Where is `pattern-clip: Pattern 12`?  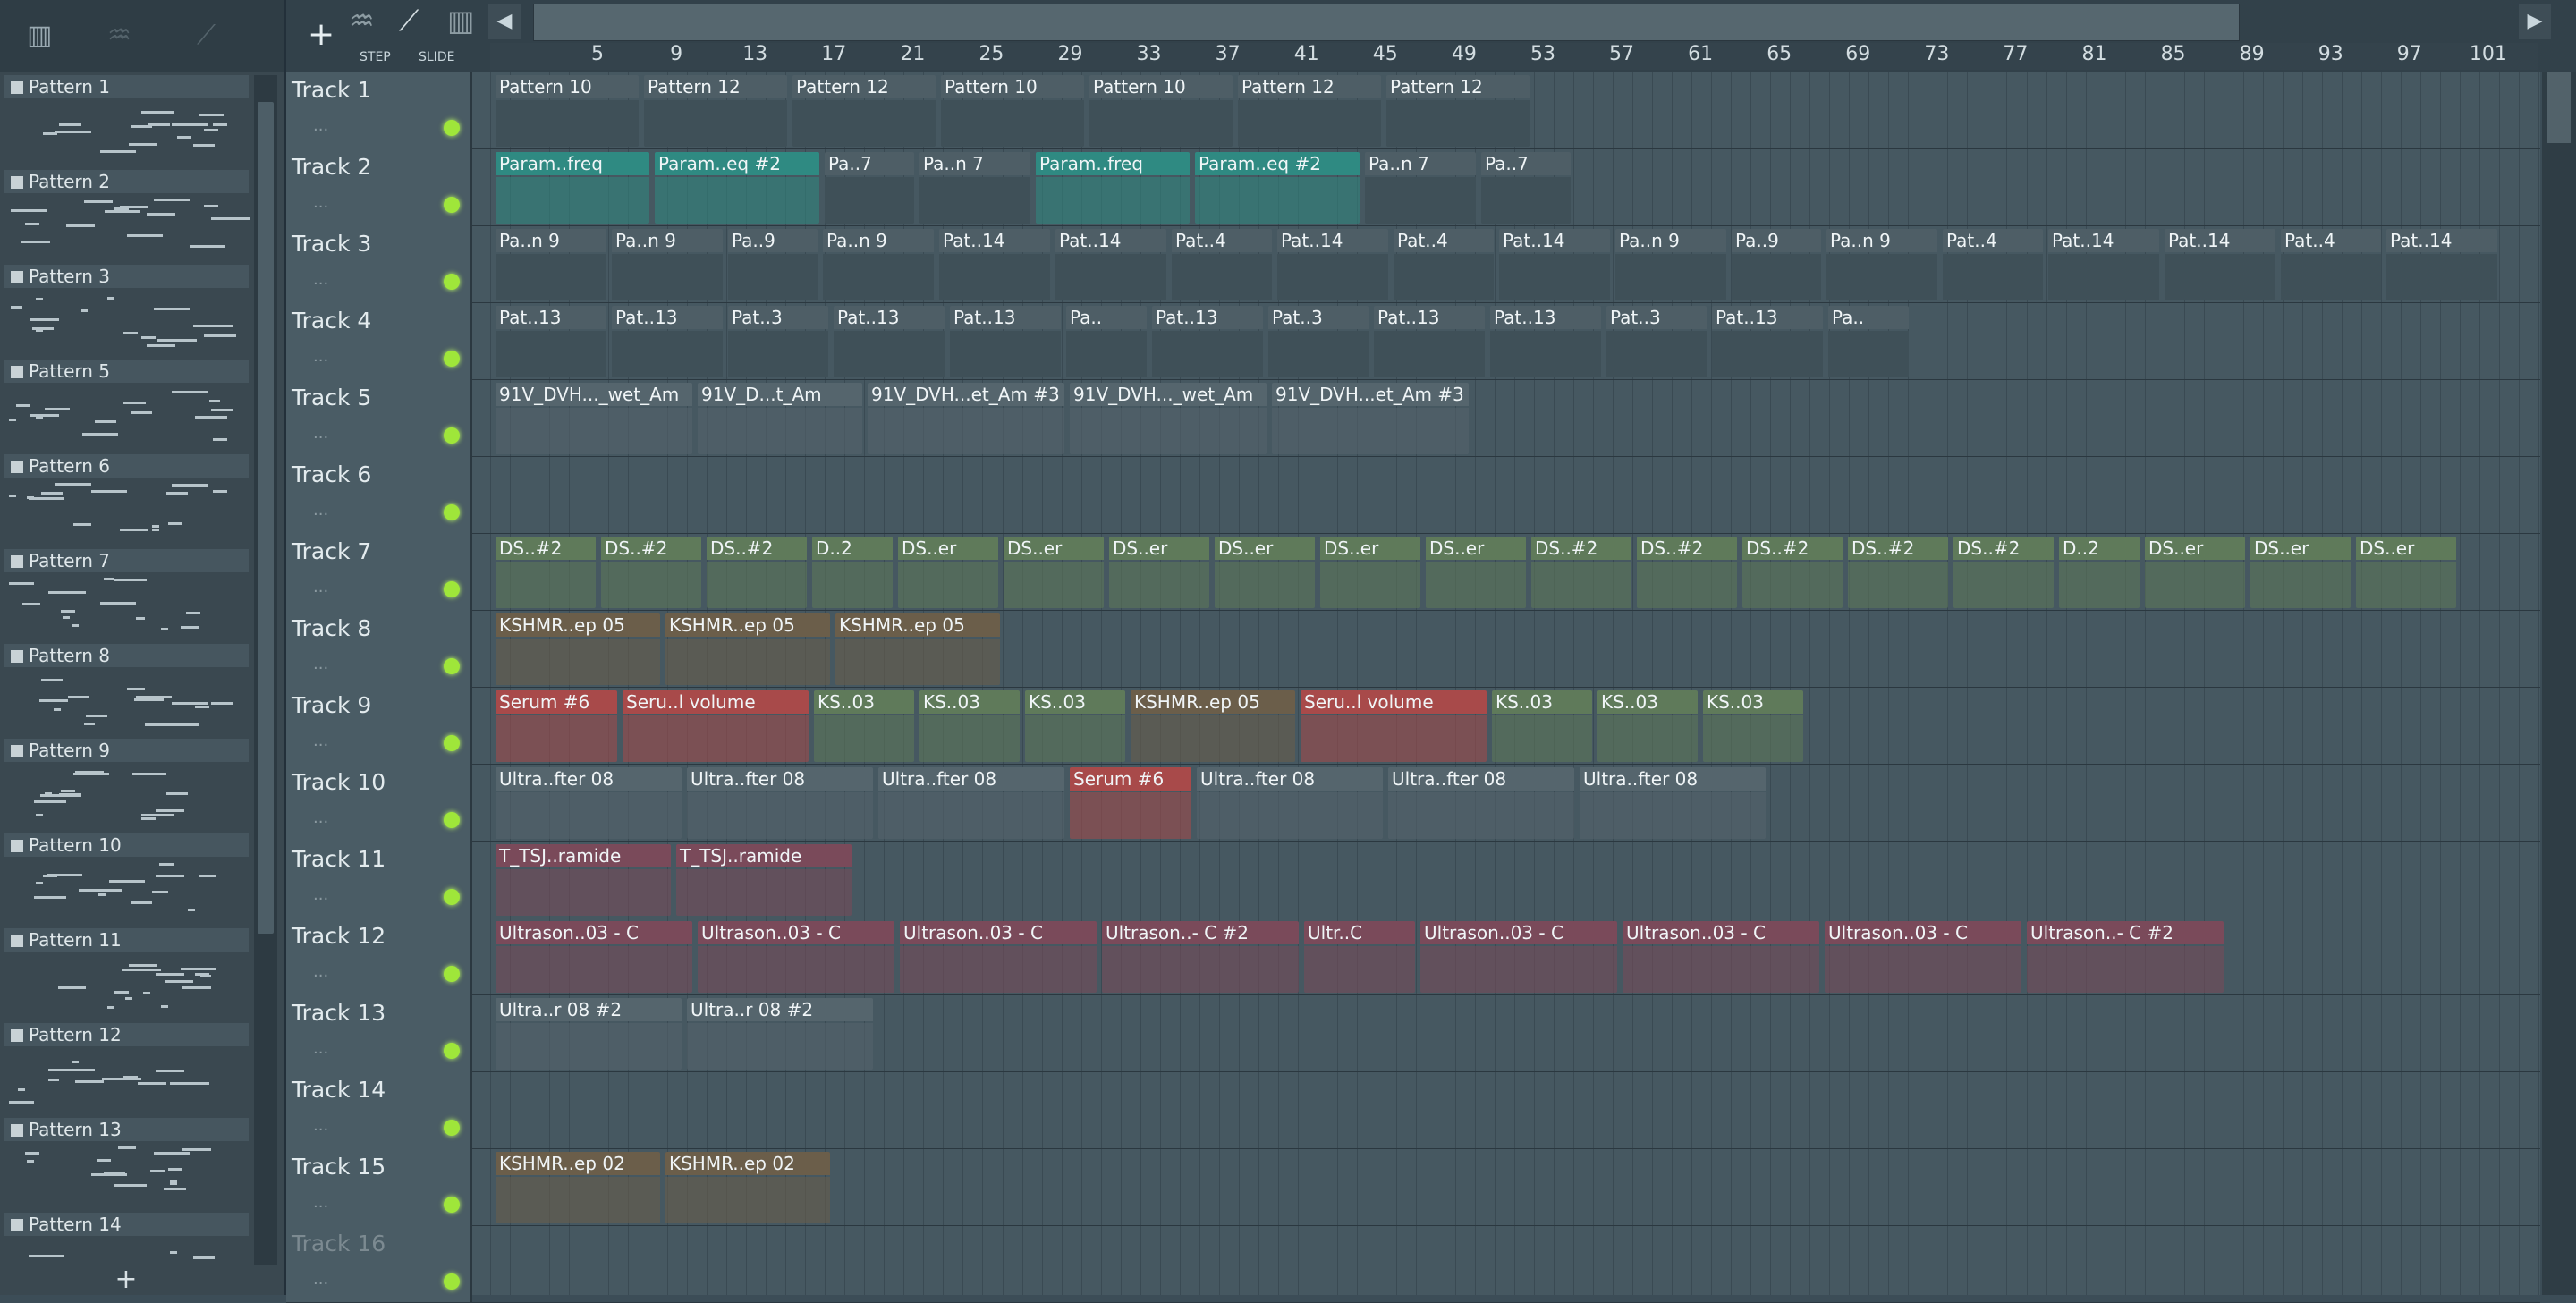 pattern-clip: Pattern 12 is located at coordinates (715, 111).